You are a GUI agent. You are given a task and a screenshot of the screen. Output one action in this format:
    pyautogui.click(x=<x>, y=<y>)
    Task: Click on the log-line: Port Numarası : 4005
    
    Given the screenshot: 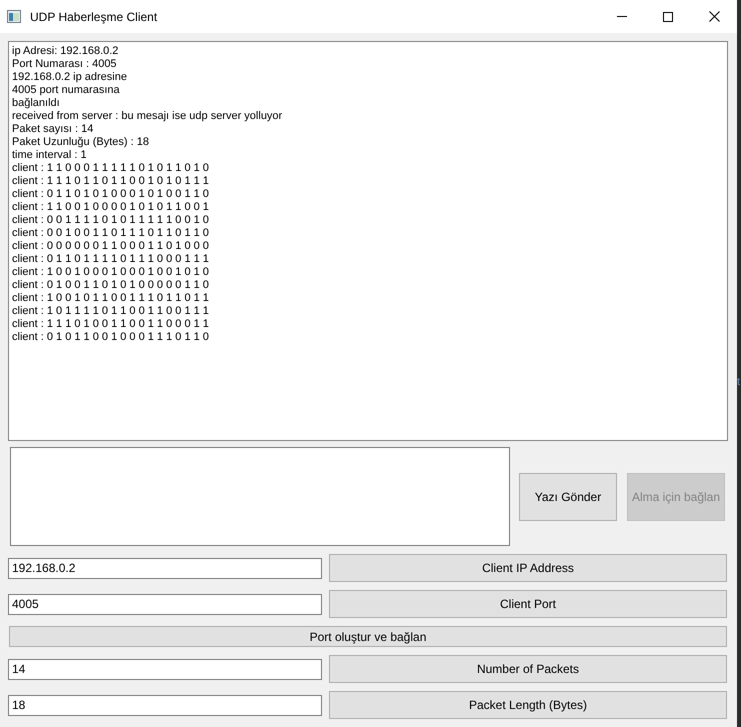 What is the action you would take?
    pyautogui.click(x=64, y=64)
    